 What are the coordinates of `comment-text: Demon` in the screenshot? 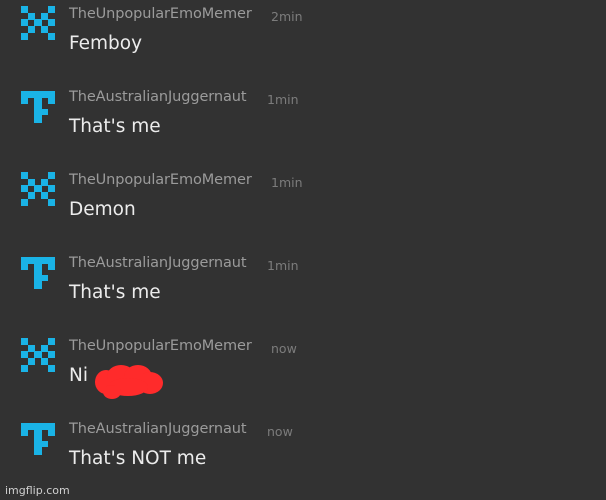 It's located at (102, 209).